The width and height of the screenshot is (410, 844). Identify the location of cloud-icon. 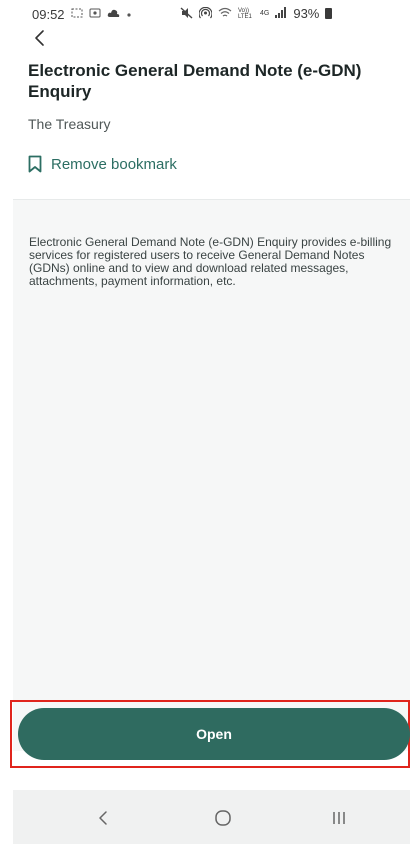
(113, 14).